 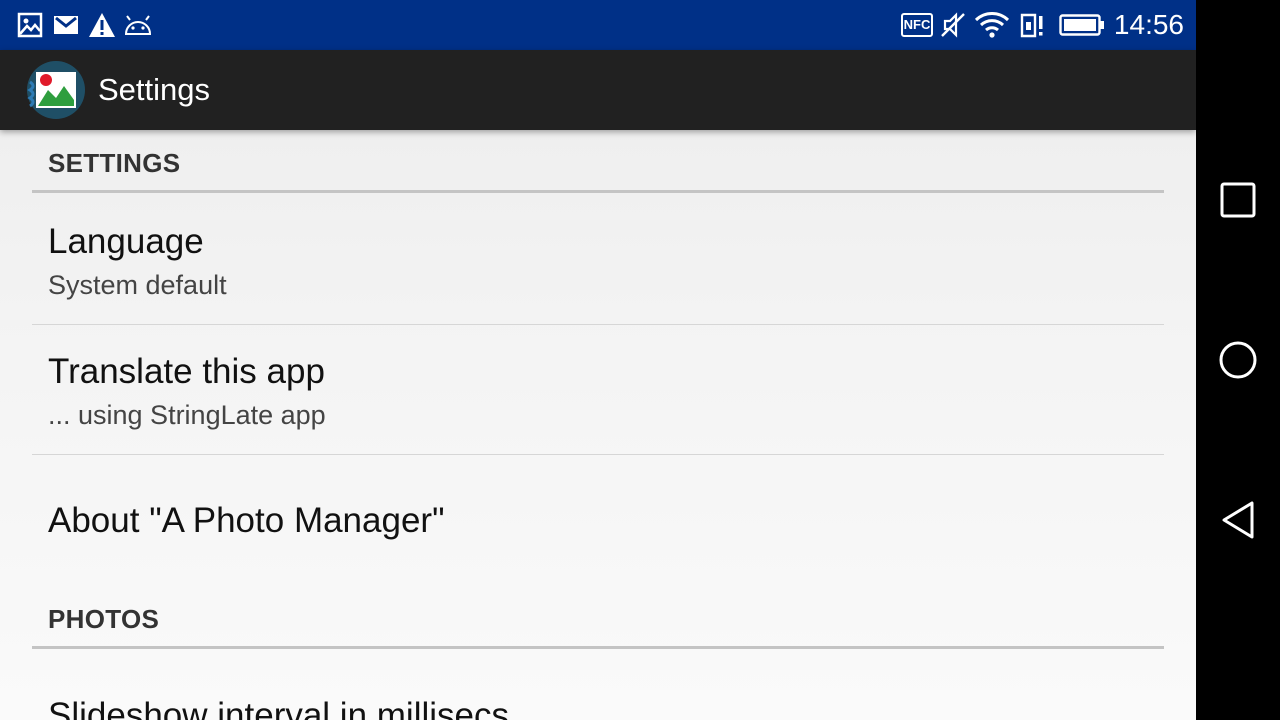 I want to click on pref-title: About "A Photo Manager", so click(x=246, y=520).